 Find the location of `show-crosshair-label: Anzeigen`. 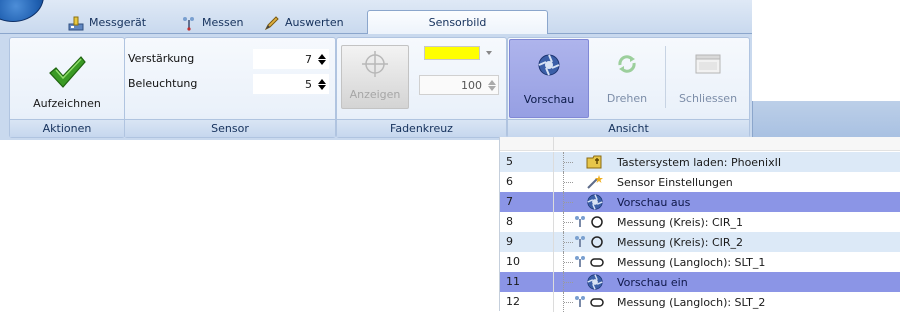

show-crosshair-label: Anzeigen is located at coordinates (375, 94).